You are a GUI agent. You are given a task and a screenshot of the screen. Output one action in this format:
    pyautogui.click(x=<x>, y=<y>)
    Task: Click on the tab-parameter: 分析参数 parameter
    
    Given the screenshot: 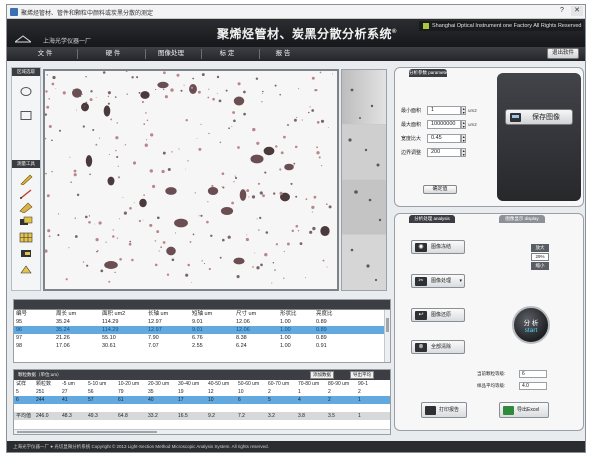 What is the action you would take?
    pyautogui.click(x=428, y=73)
    